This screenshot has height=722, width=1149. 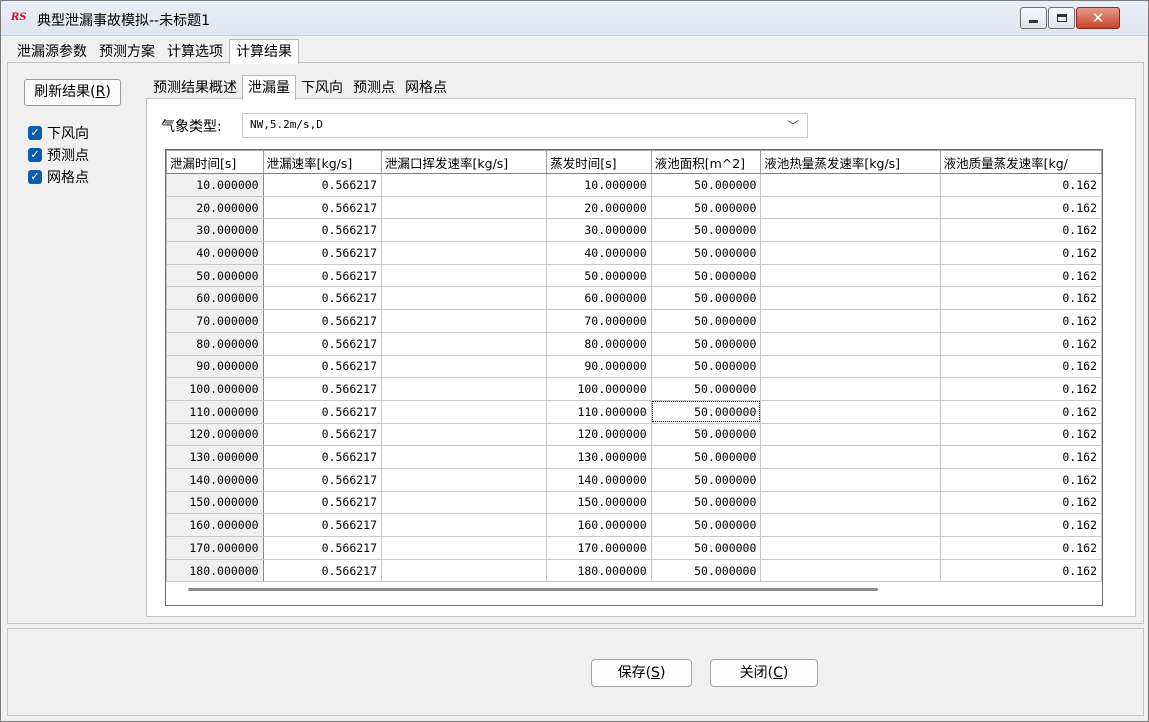 I want to click on table-cell: 10.000000, so click(x=599, y=185).